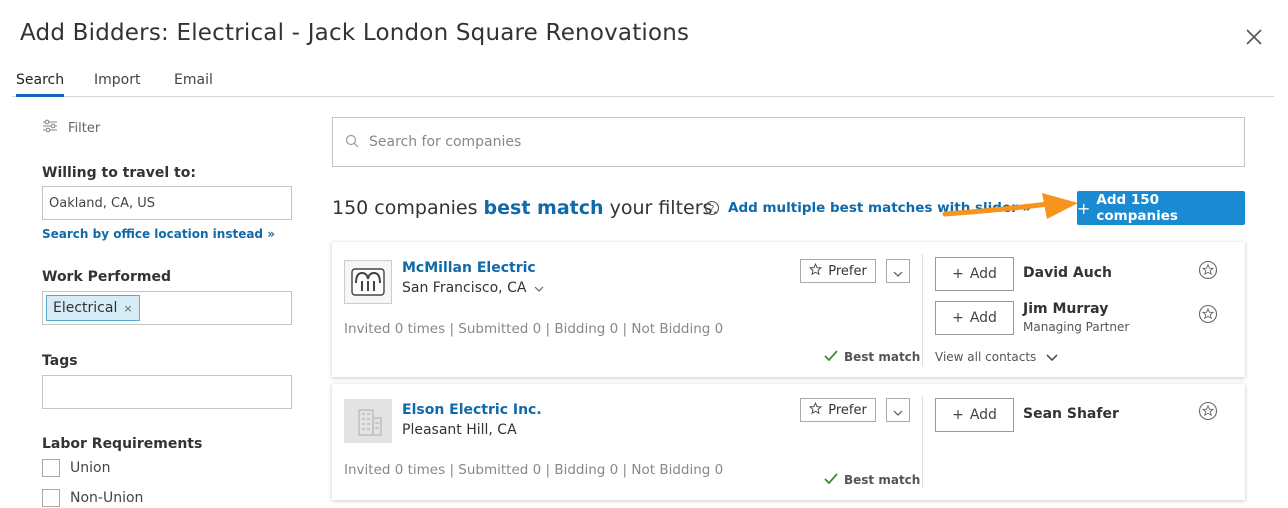 The width and height of the screenshot is (1288, 508). I want to click on tab-import: Import, so click(117, 84).